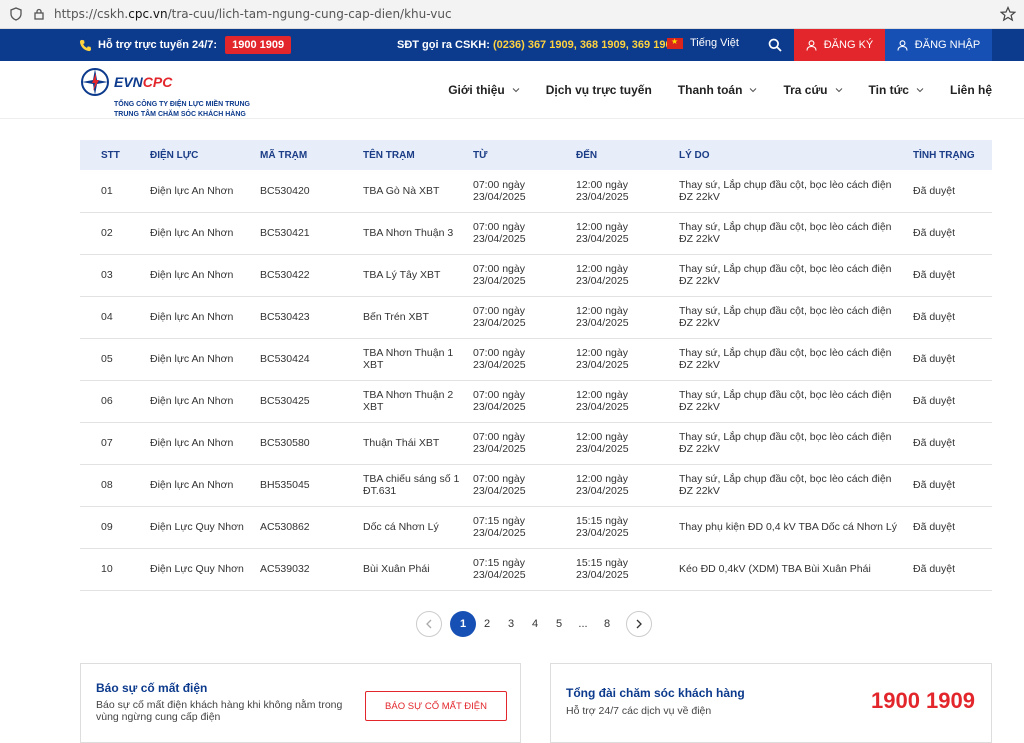  Describe the element at coordinates (675, 43) in the screenshot. I see `vietnam-flag-icon` at that location.